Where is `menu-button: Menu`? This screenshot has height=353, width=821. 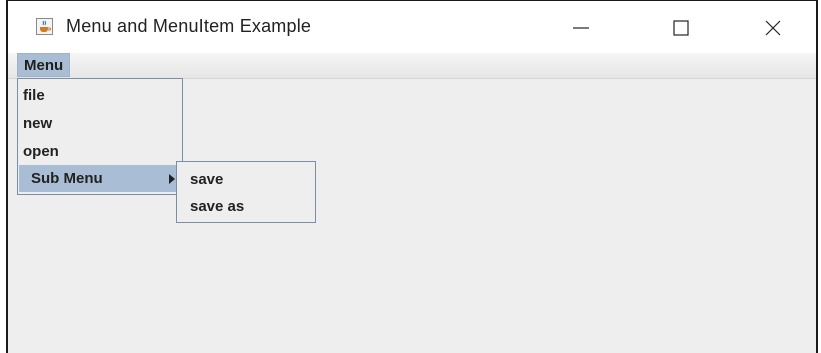
menu-button: Menu is located at coordinates (44, 65).